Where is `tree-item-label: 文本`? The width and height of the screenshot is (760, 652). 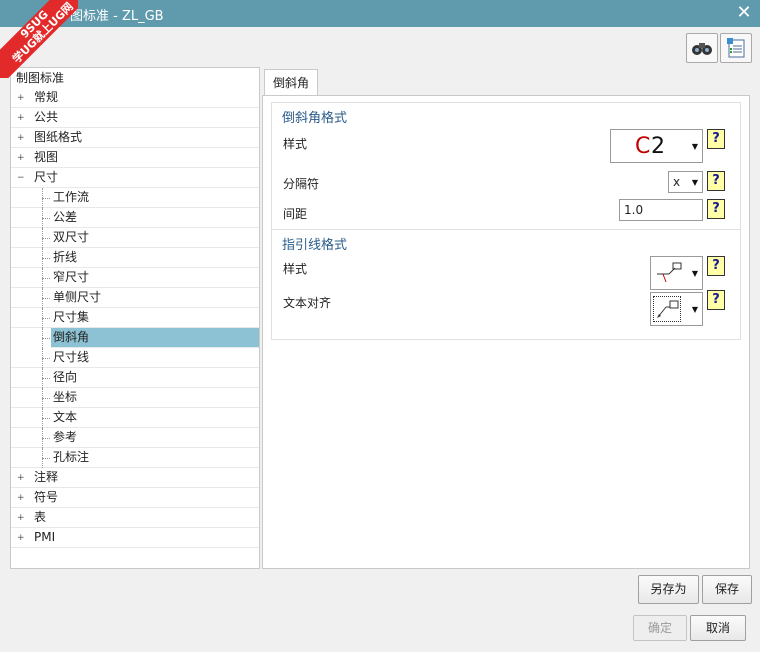 tree-item-label: 文本 is located at coordinates (65, 417).